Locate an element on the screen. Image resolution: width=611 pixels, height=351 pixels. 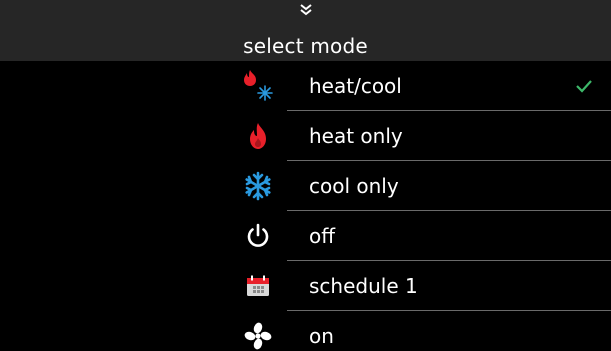
heat-cool-icon is located at coordinates (258, 86).